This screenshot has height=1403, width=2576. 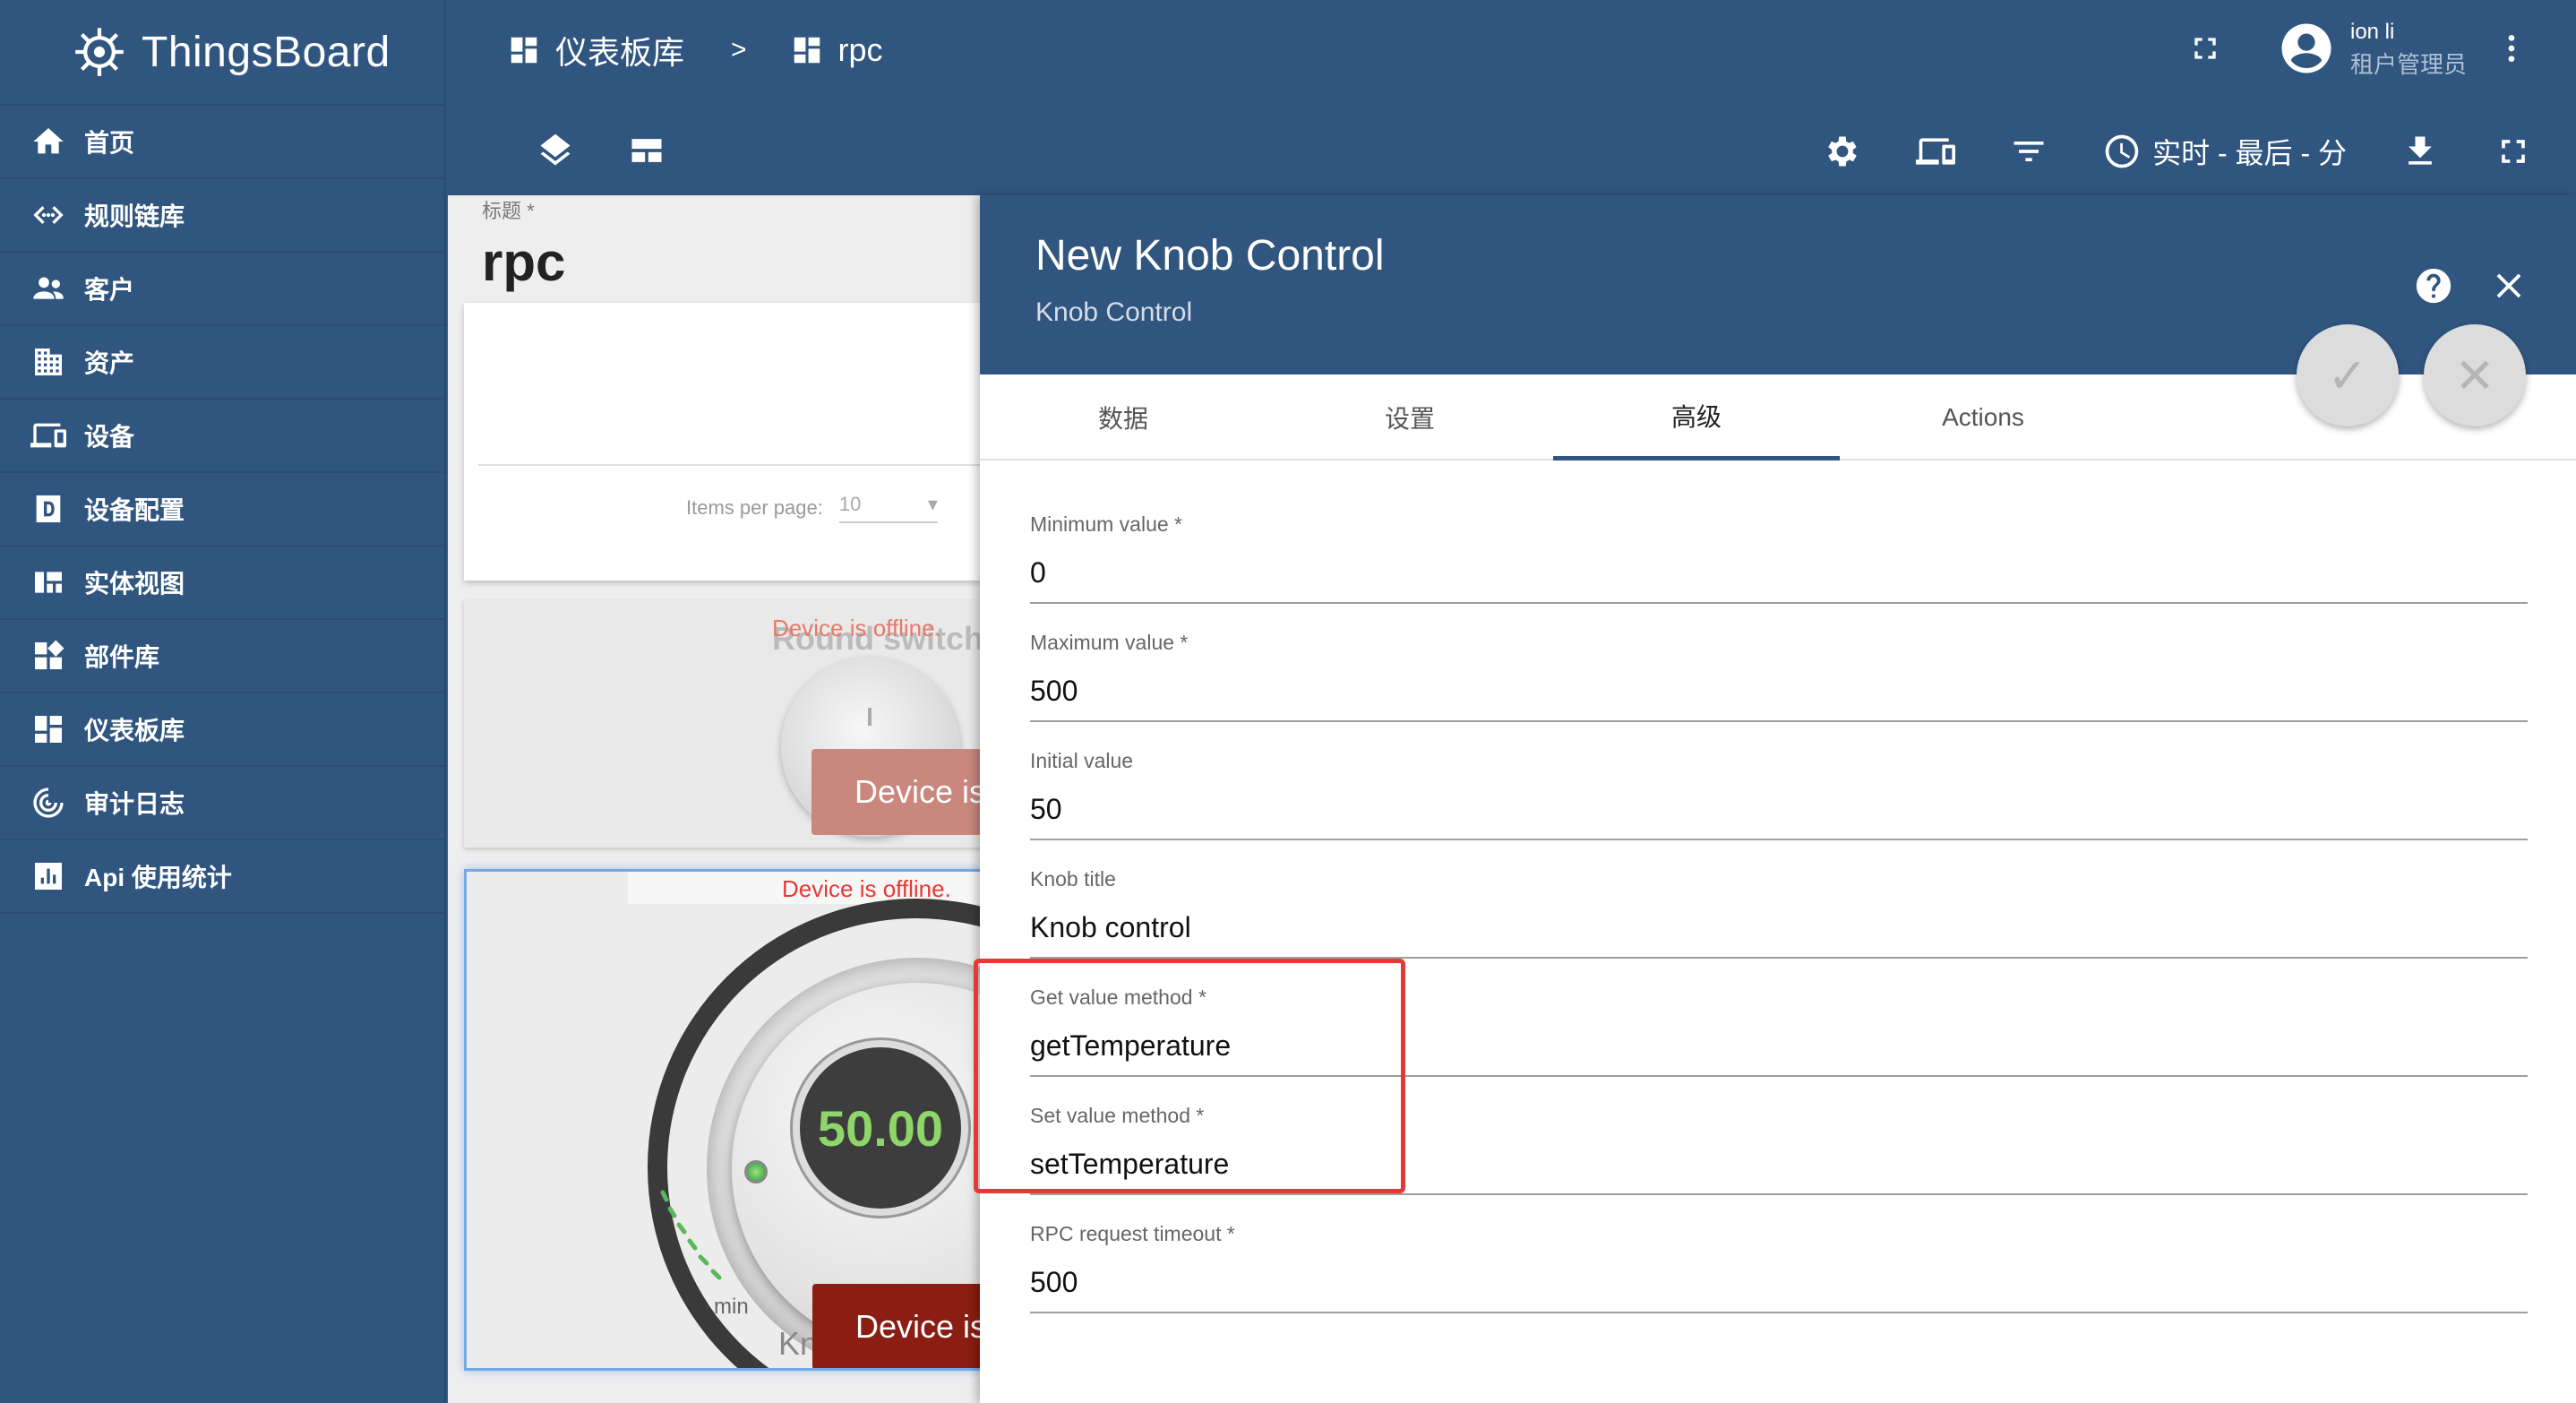 I want to click on panel-subtitle: Knob Control, so click(x=1114, y=312).